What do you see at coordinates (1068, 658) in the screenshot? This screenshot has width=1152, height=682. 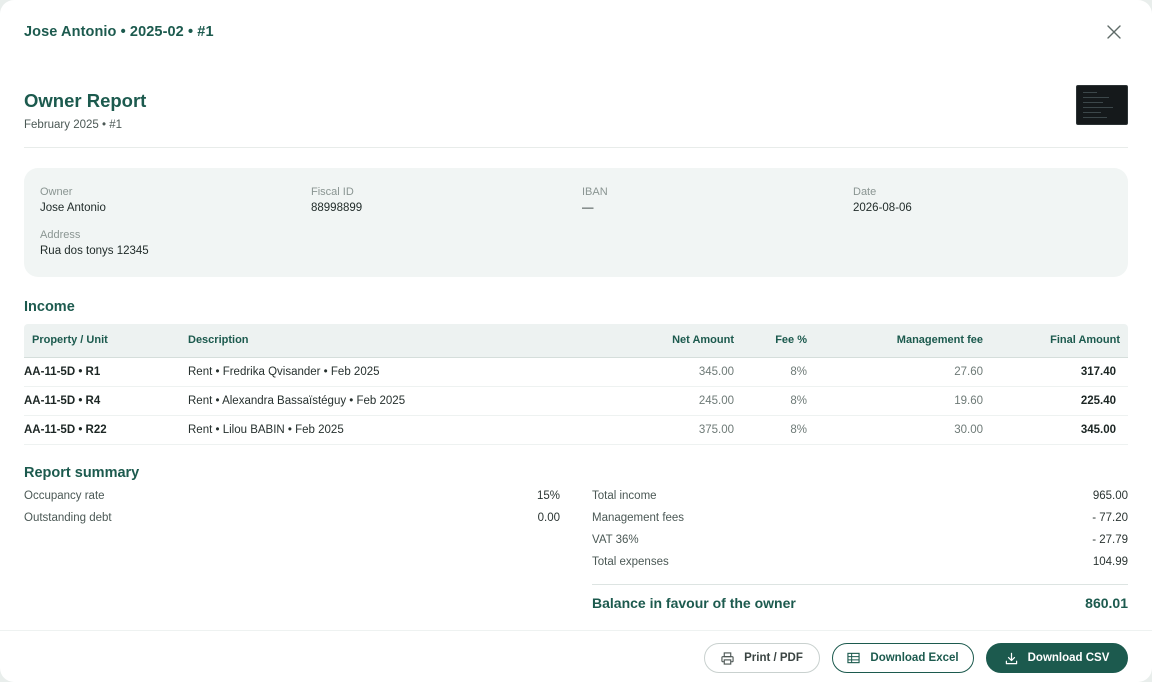 I see `download-csv-label: Download CSV` at bounding box center [1068, 658].